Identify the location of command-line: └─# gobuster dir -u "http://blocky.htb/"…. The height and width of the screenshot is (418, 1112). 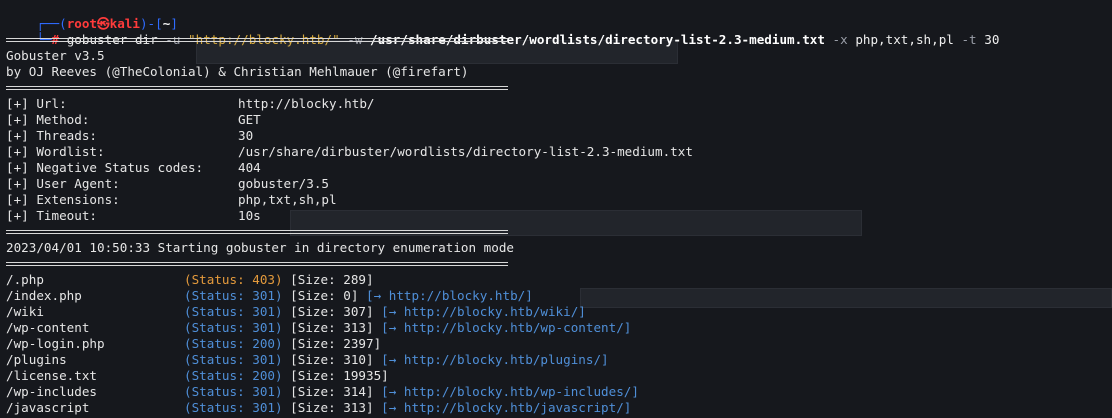
(559, 31).